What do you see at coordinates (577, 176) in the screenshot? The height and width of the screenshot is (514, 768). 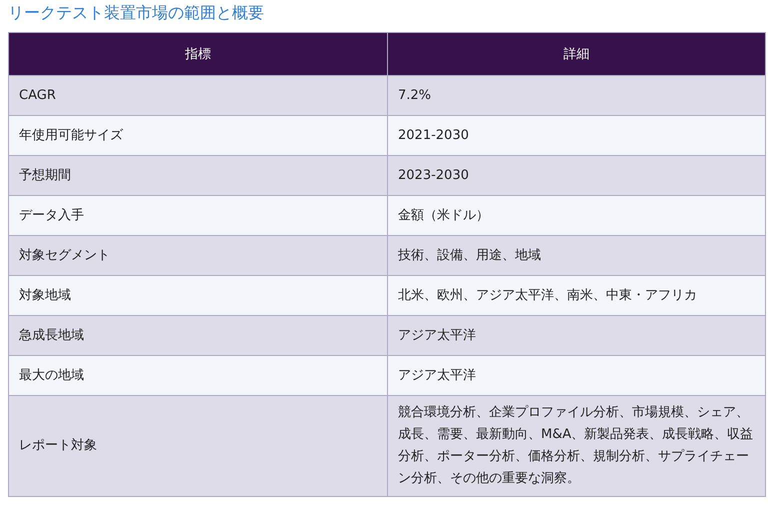 I see `table-cell: 2023-2030` at bounding box center [577, 176].